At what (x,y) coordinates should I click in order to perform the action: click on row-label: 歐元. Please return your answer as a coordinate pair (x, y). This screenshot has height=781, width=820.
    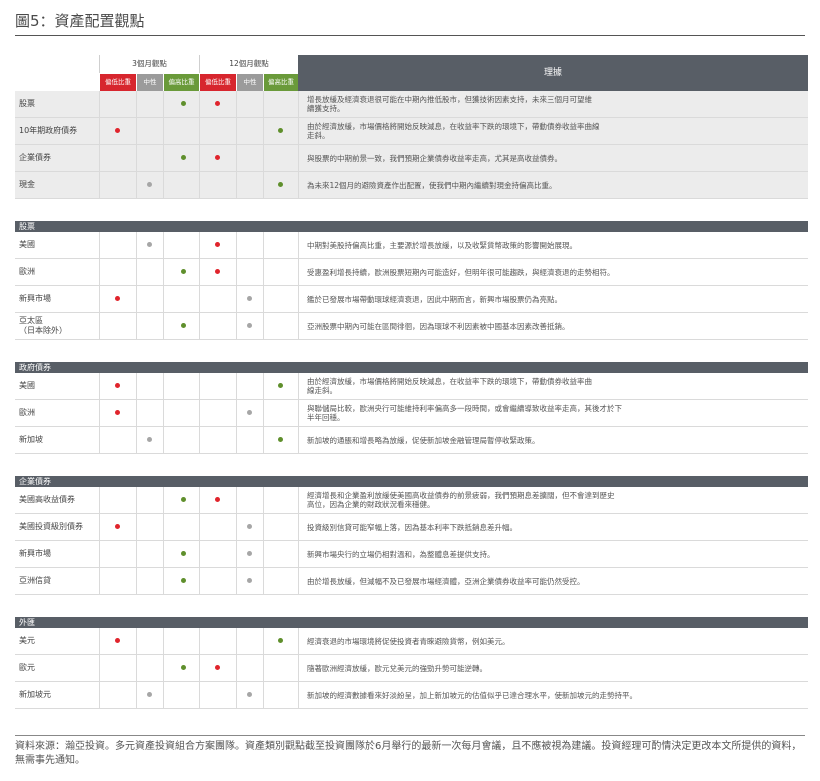
    Looking at the image, I should click on (27, 667).